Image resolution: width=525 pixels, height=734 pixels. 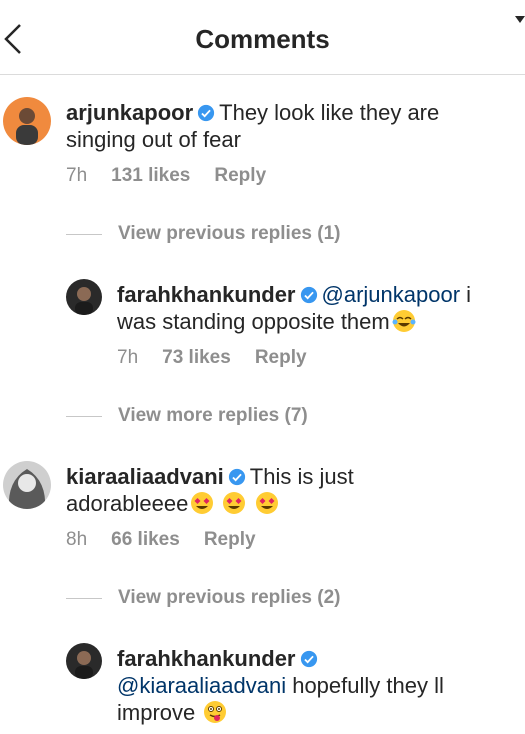 I want to click on likes-count: 66 likes, so click(x=145, y=539).